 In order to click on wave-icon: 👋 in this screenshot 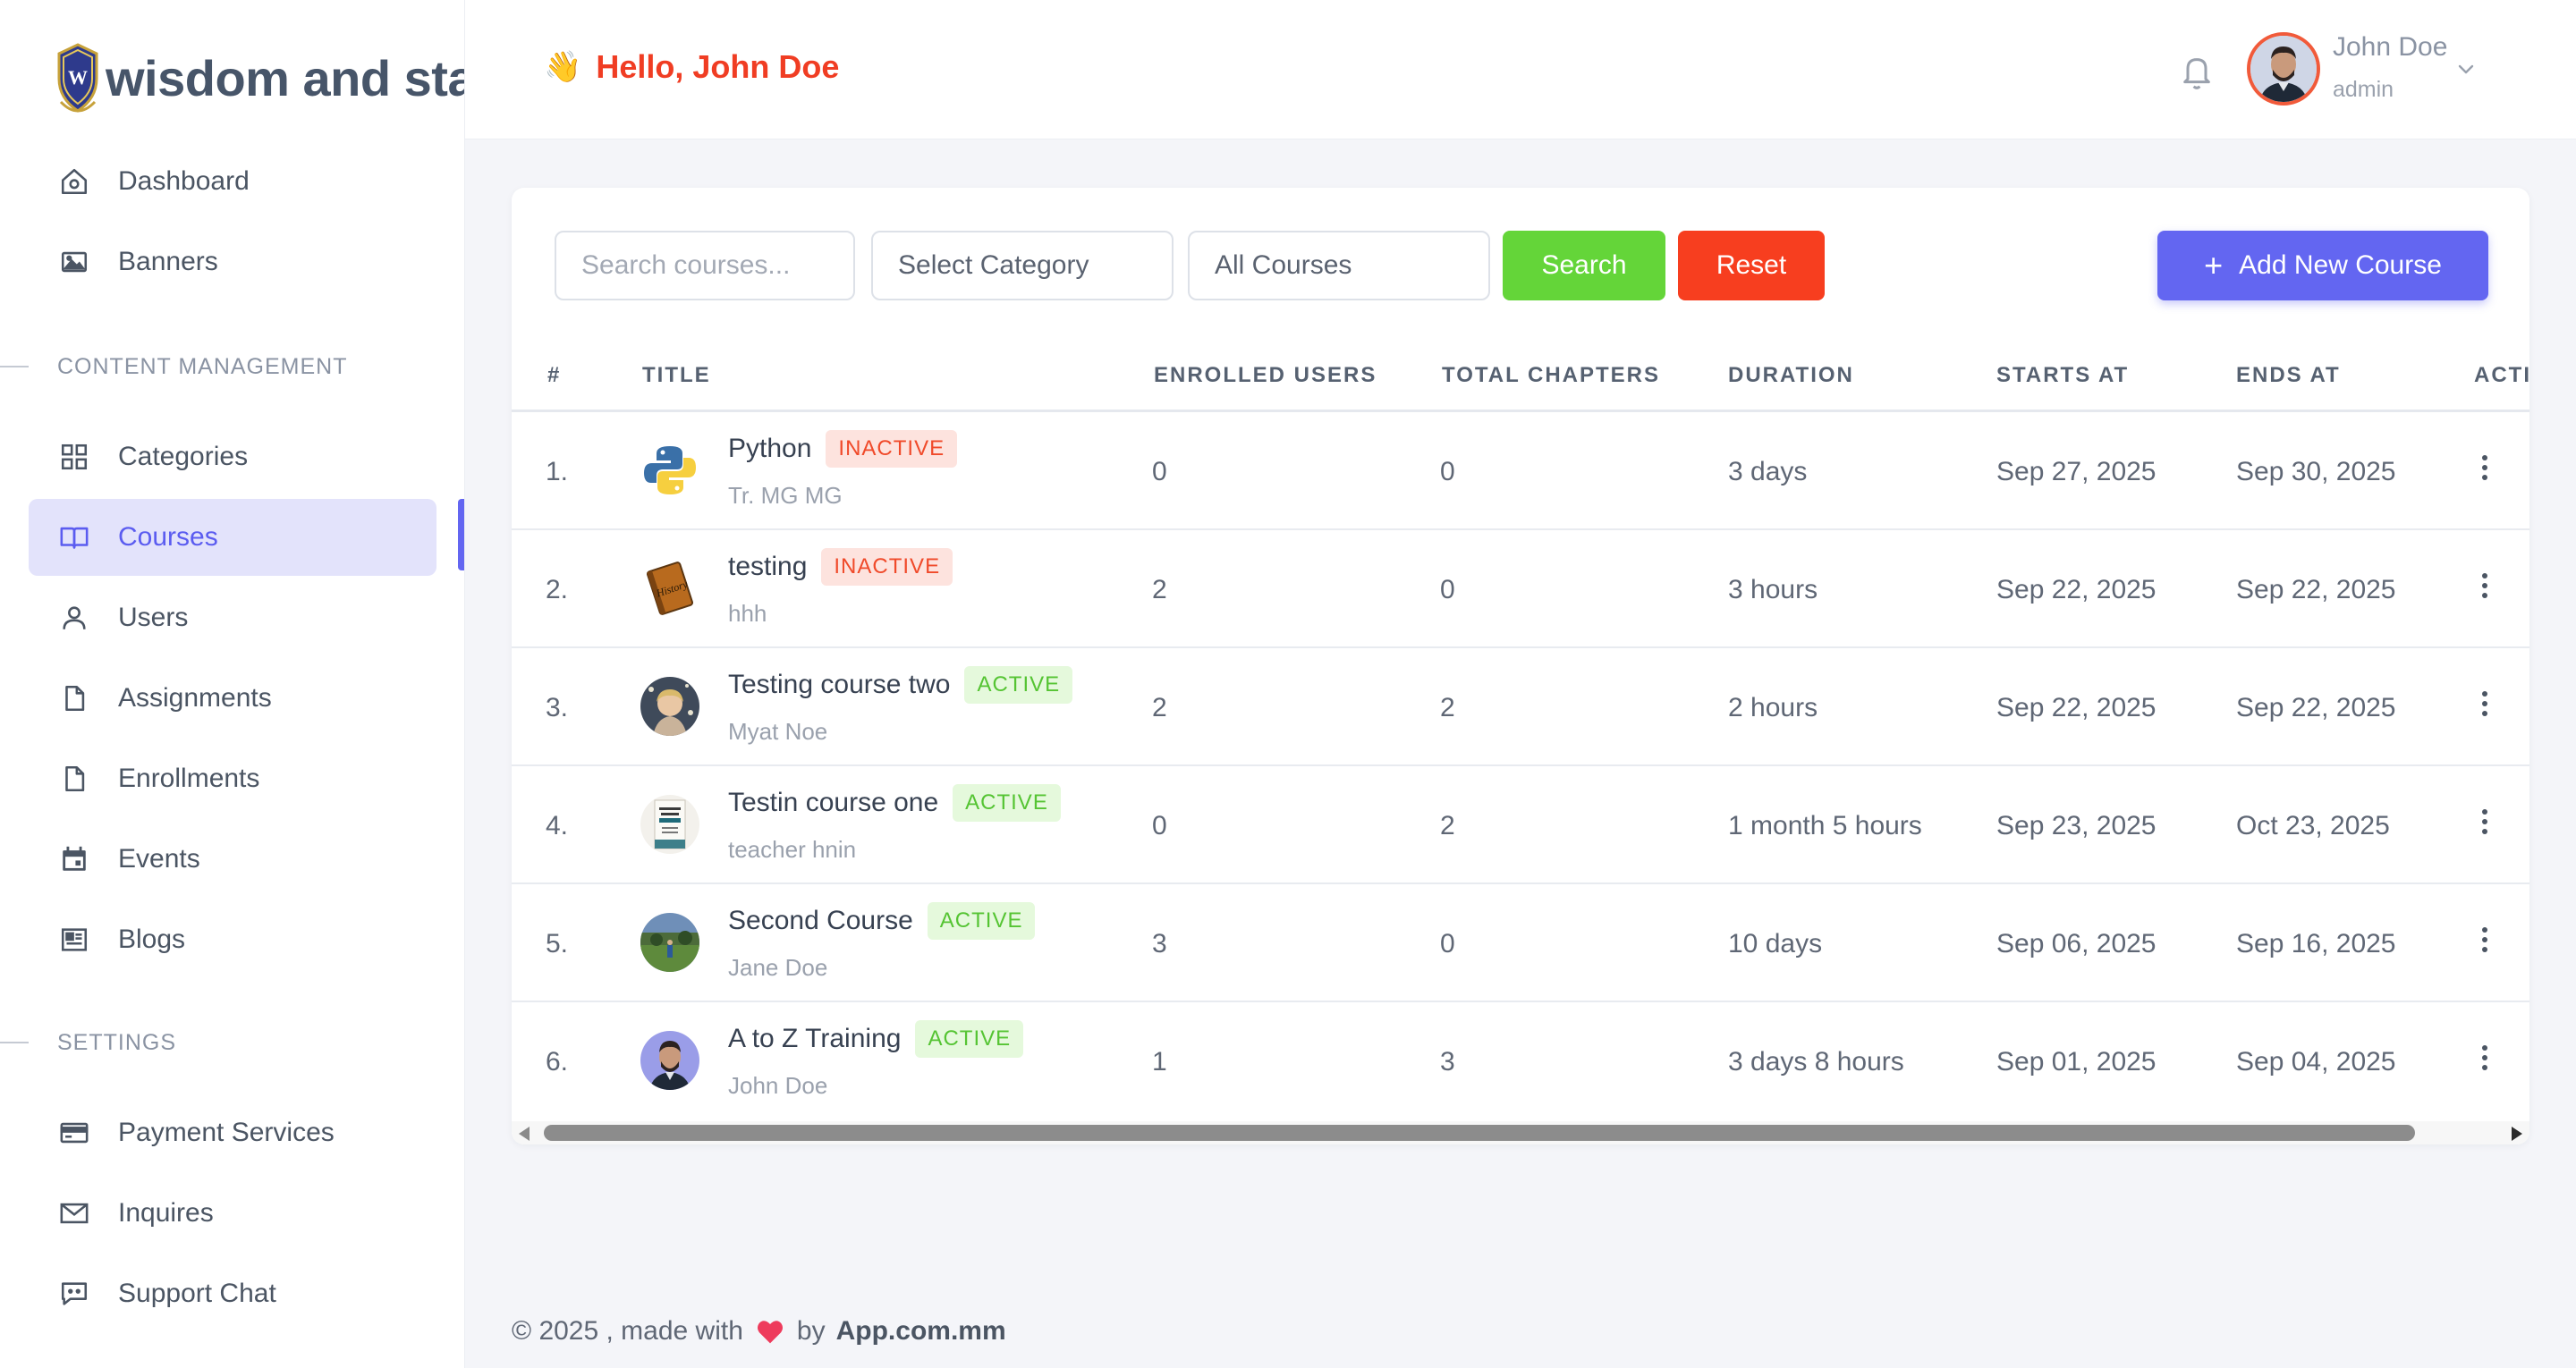, I will do `click(563, 67)`.